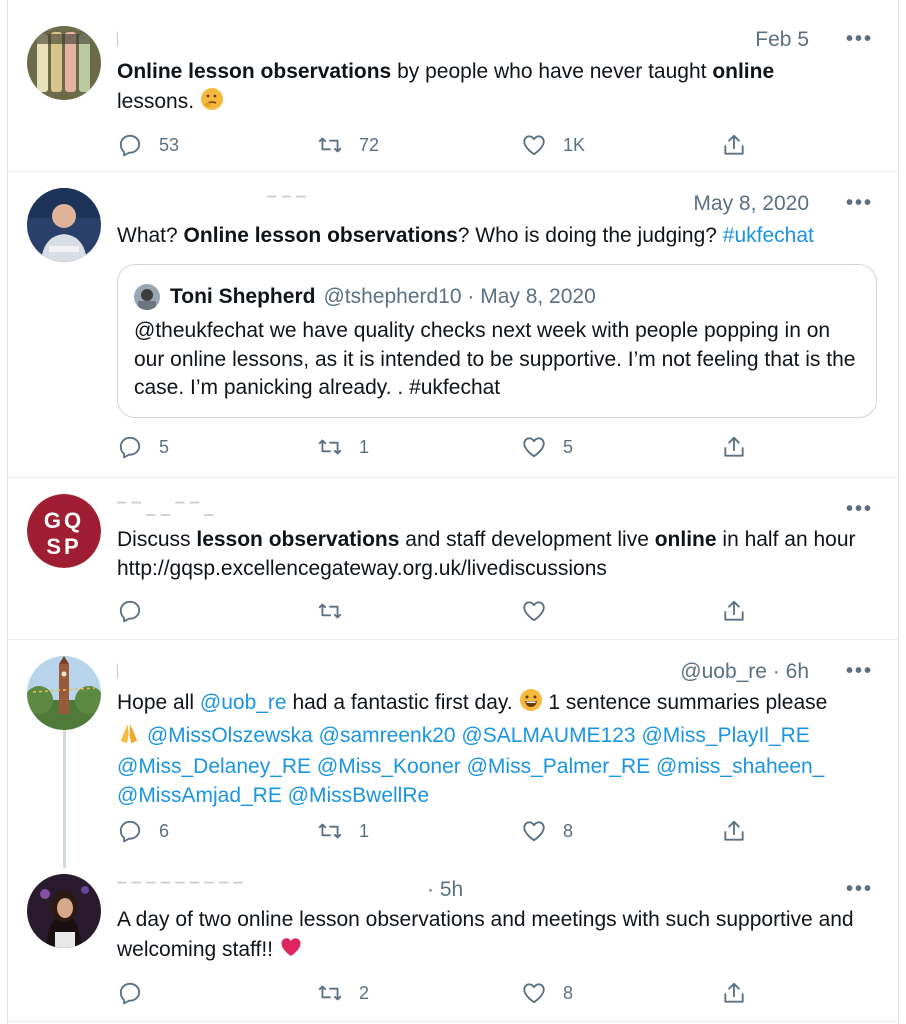  I want to click on reply-count: 53, so click(169, 144).